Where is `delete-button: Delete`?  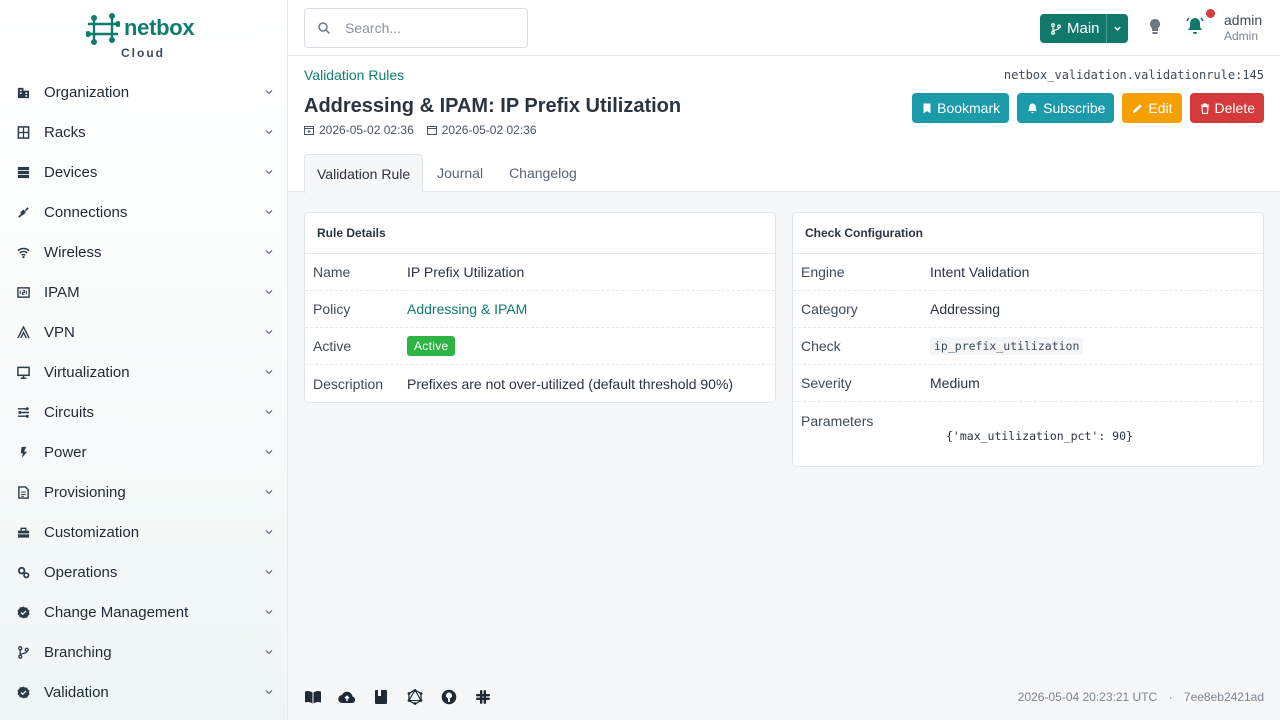 delete-button: Delete is located at coordinates (1226, 108).